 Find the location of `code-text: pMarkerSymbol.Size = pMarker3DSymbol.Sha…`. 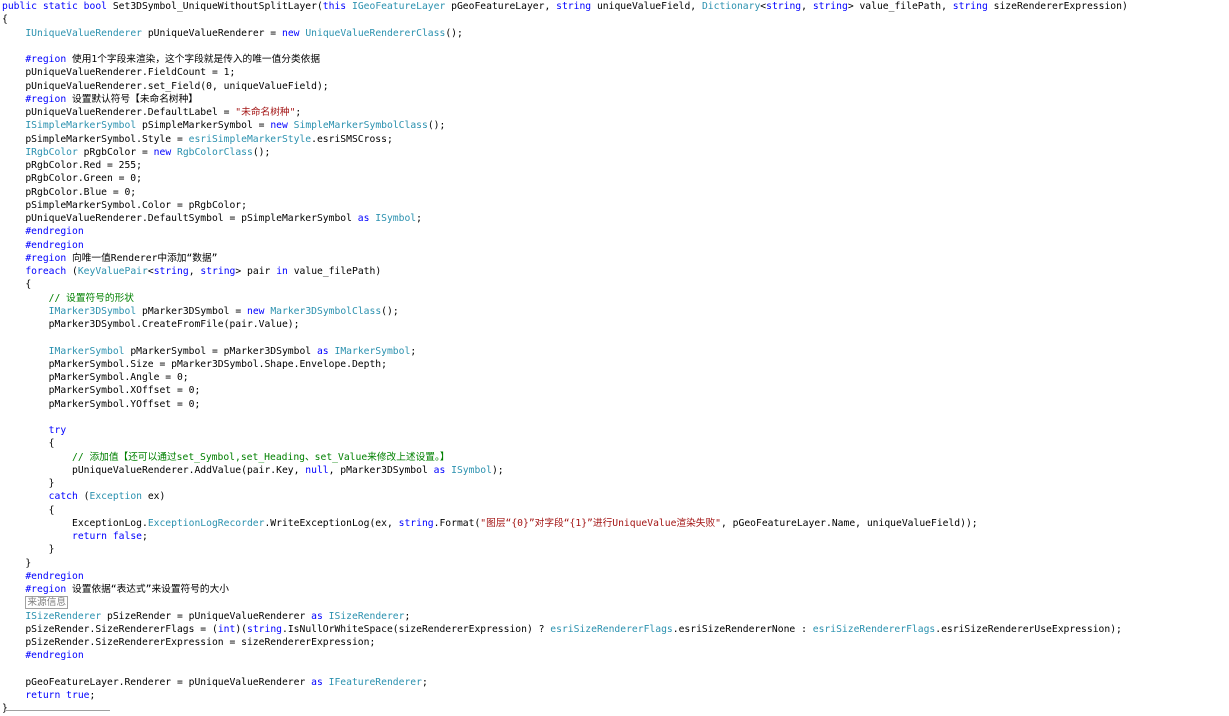

code-text: pMarkerSymbol.Size = pMarker3DSymbol.Sha… is located at coordinates (194, 364).